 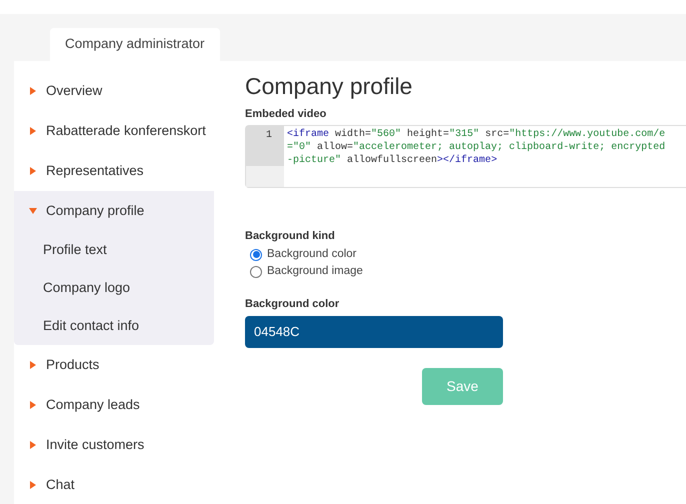 I want to click on code-line: -picture" allowfullscreen></iframe>, so click(x=392, y=160).